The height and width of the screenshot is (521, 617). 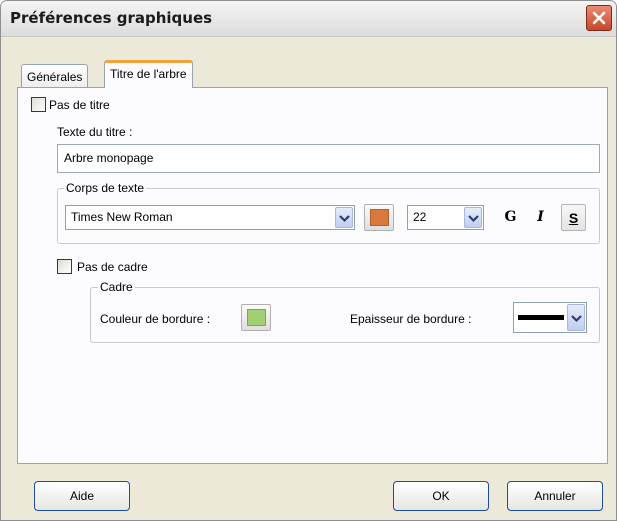 What do you see at coordinates (445, 217) in the screenshot?
I see `font-size-select: 22` at bounding box center [445, 217].